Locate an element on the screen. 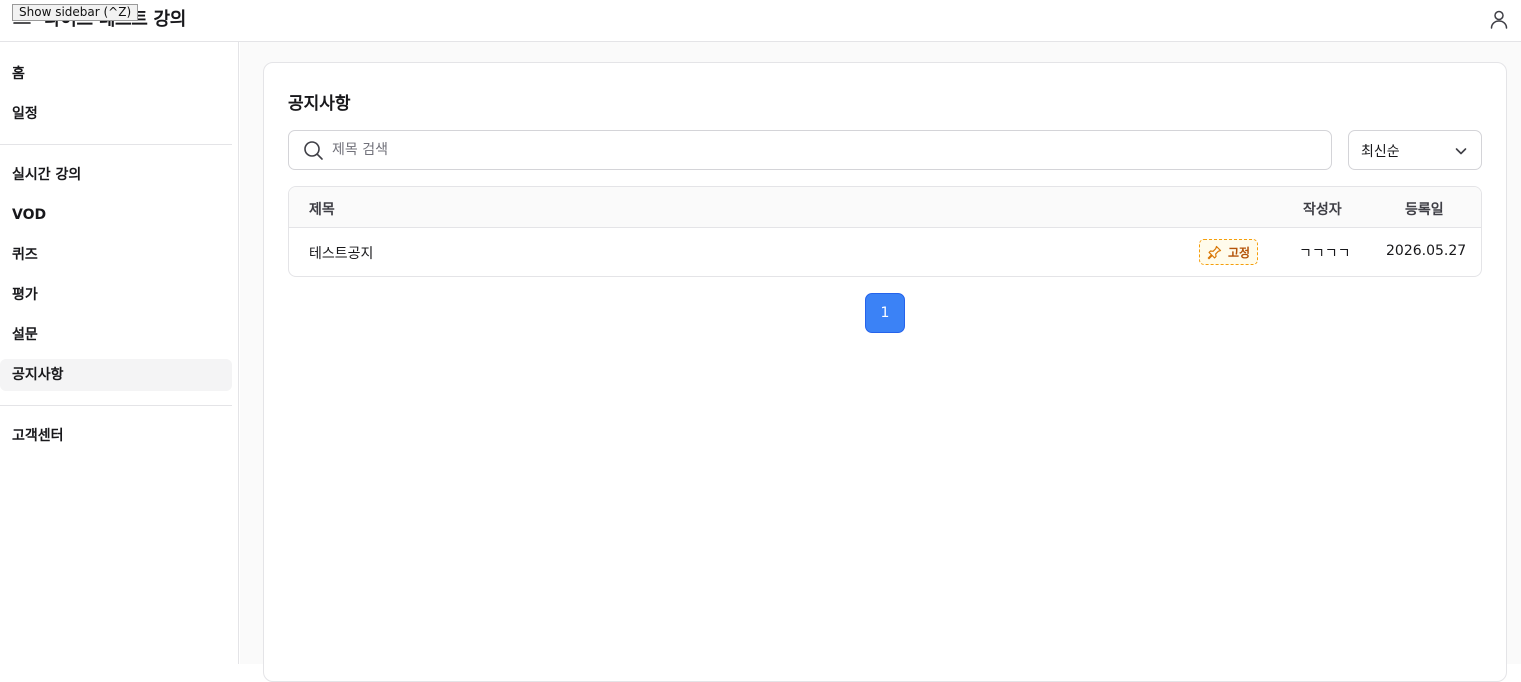 Image resolution: width=1521 pixels, height=682 pixels. notices-table: 제목 작성자 등록일 테스트공지 고정 ㄱㄱㄱㄱ 2026.05.27 is located at coordinates (885, 231).